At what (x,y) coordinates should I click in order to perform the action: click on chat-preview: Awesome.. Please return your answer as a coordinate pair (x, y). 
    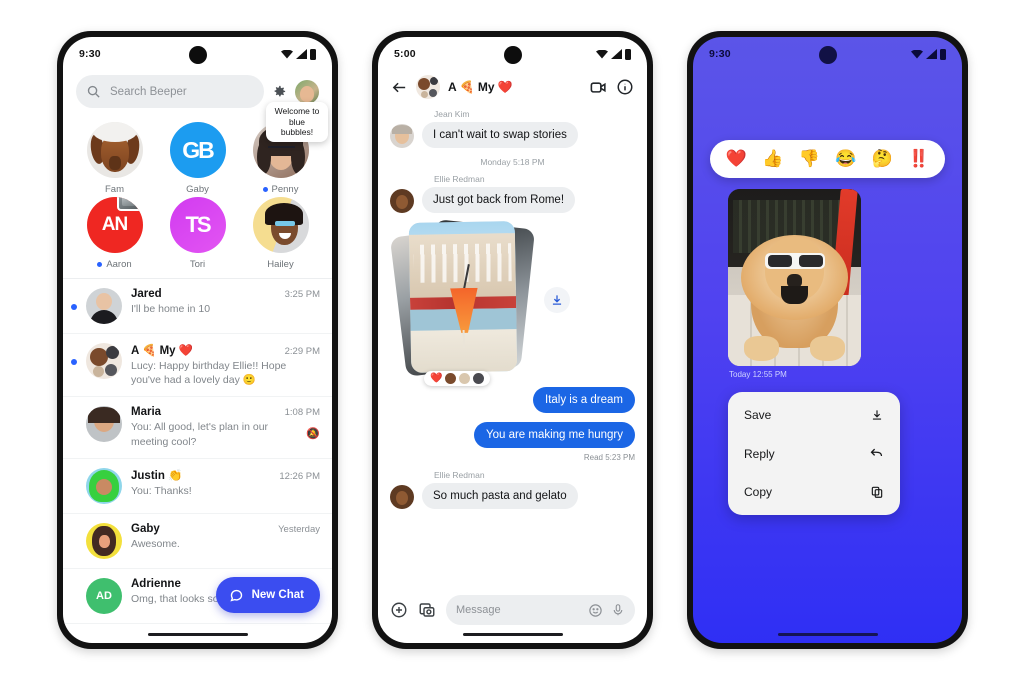
    Looking at the image, I should click on (155, 543).